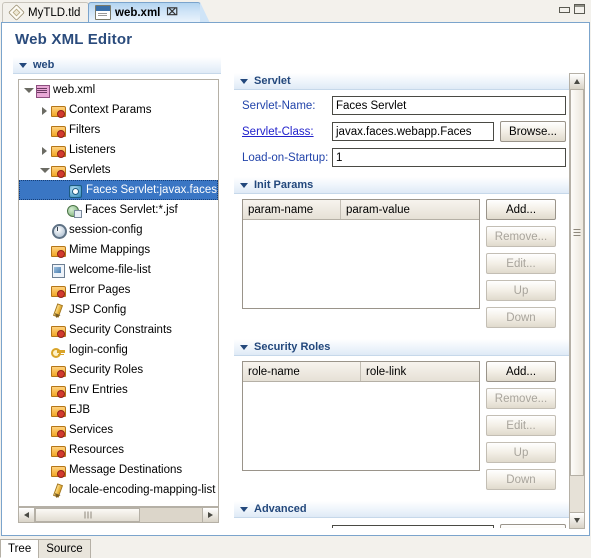 The height and width of the screenshot is (558, 591). What do you see at coordinates (386, 371) in the screenshot?
I see `column-header-role-link: role-link` at bounding box center [386, 371].